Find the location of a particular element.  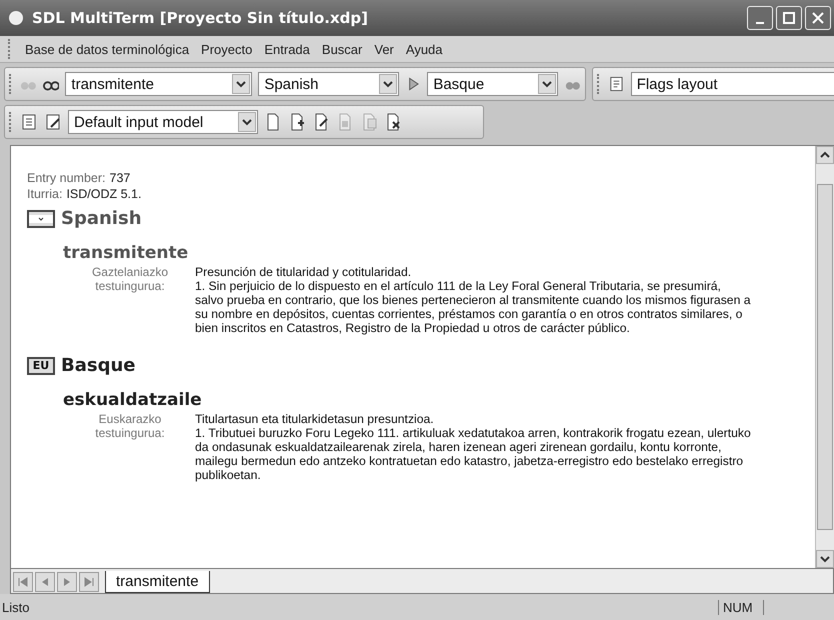

language-heading: Basque is located at coordinates (98, 365).